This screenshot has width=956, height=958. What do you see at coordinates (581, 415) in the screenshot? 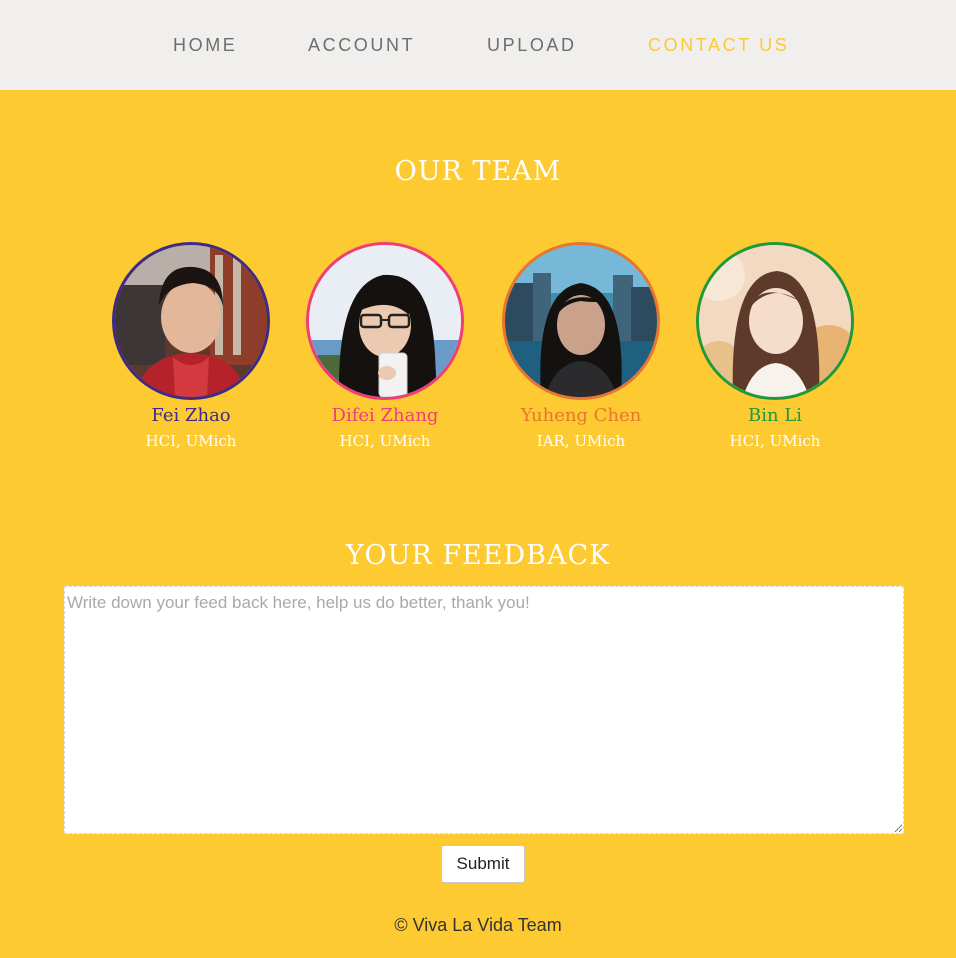
I see `member-name: Yuheng Chen` at bounding box center [581, 415].